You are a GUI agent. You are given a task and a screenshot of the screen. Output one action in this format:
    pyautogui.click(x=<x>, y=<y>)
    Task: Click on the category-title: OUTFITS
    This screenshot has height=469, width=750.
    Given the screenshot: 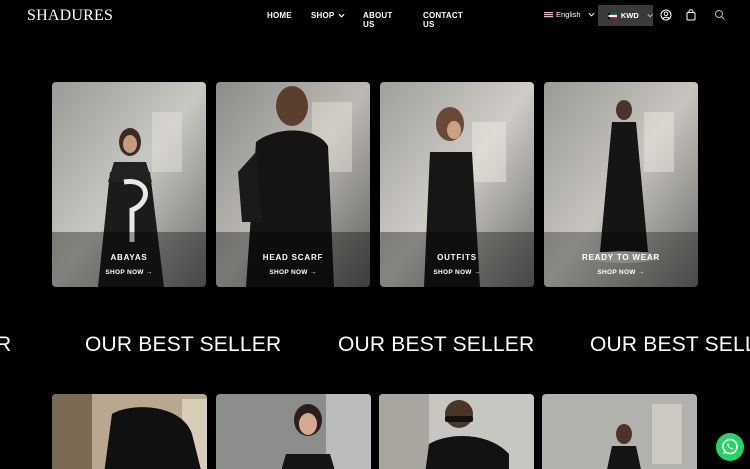 What is the action you would take?
    pyautogui.click(x=457, y=257)
    